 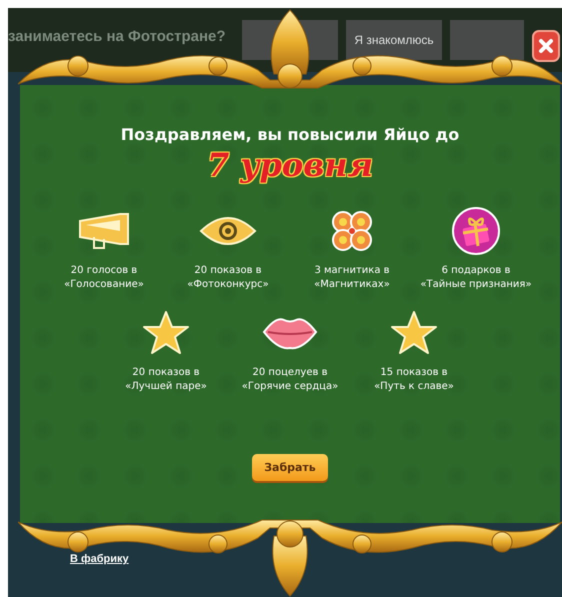 I want to click on dialog-title: Поздравляем, вы повысили Яйцо до, so click(x=290, y=134).